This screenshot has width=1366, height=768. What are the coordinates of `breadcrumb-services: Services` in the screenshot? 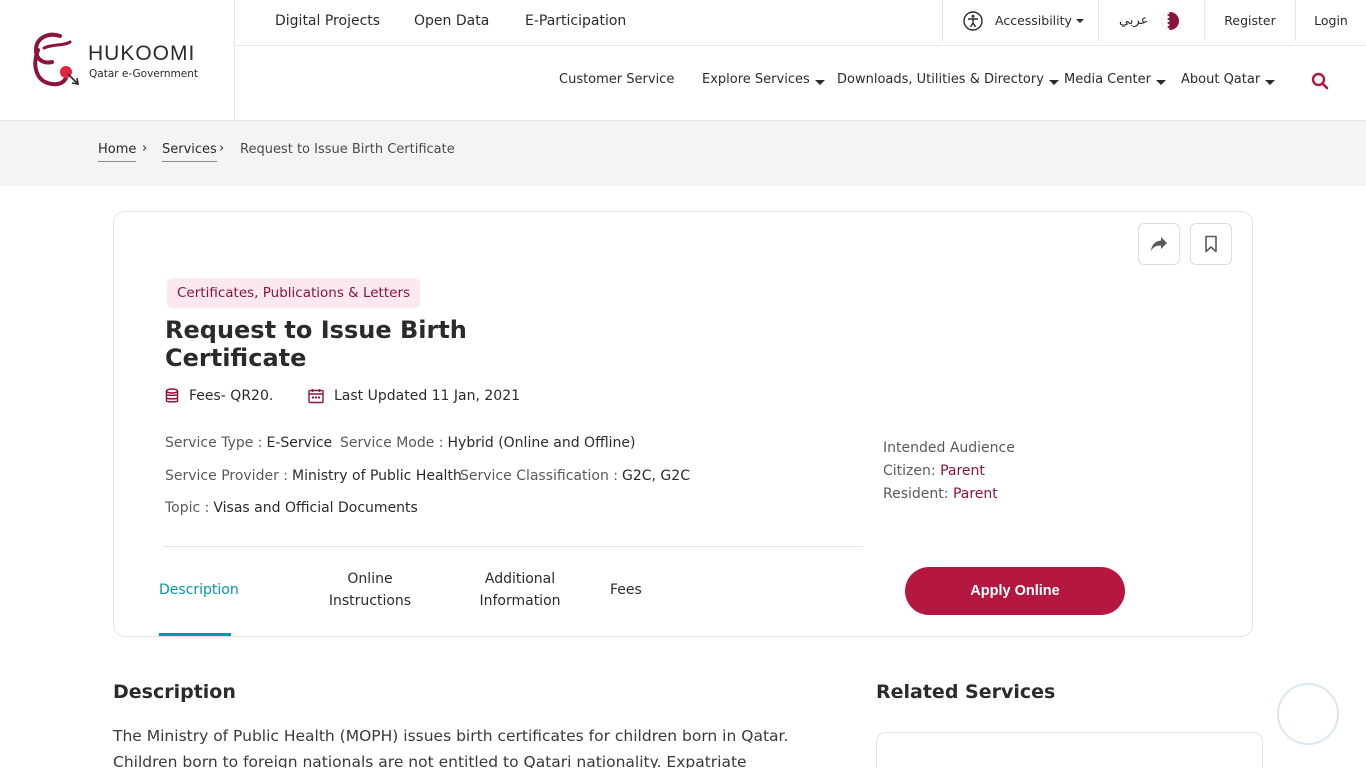 It's located at (189, 152).